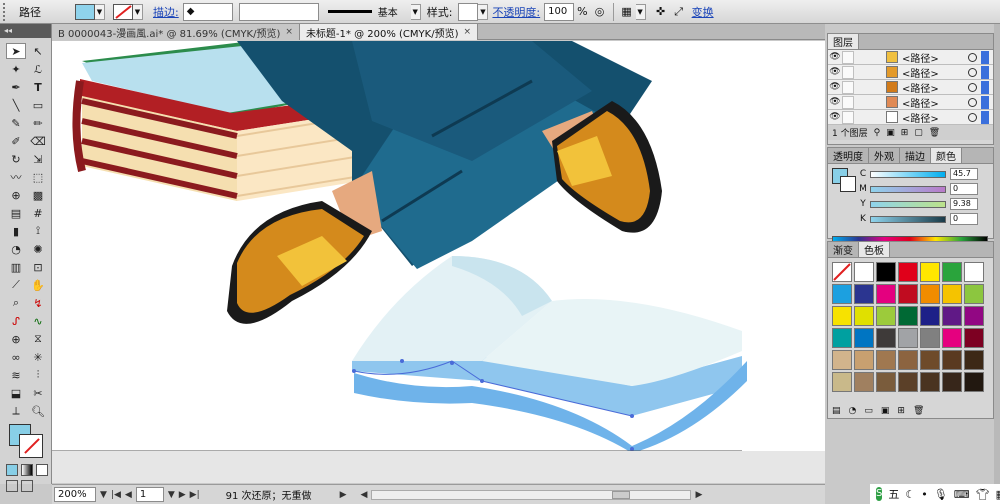  What do you see at coordinates (42, 470) in the screenshot?
I see `none-mode-icon` at bounding box center [42, 470].